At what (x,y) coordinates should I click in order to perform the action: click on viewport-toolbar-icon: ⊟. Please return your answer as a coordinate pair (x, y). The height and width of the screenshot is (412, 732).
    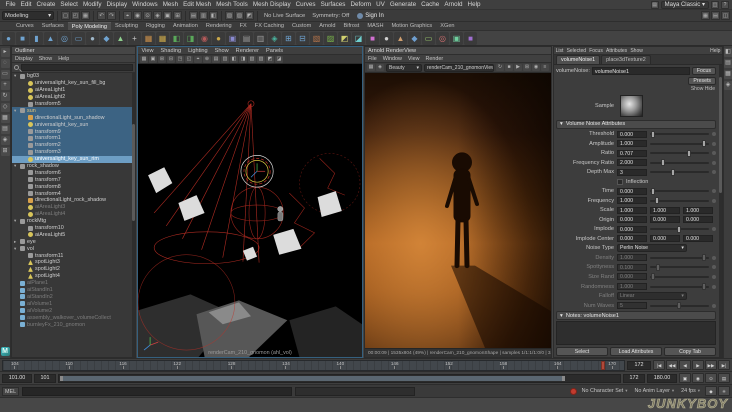
    Looking at the image, I should click on (171, 59).